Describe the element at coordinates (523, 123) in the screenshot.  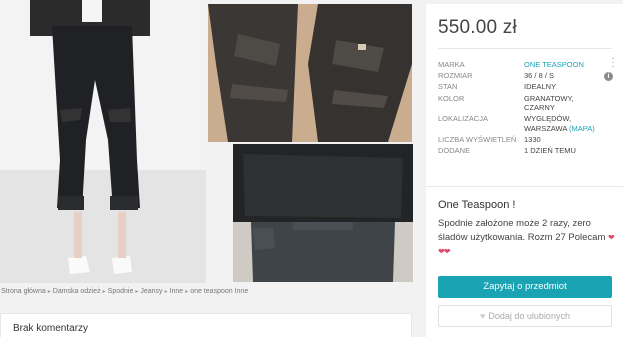
I see `attr-row-location: Lokalizacja Wyględów, Warszawa (MAPA)` at that location.